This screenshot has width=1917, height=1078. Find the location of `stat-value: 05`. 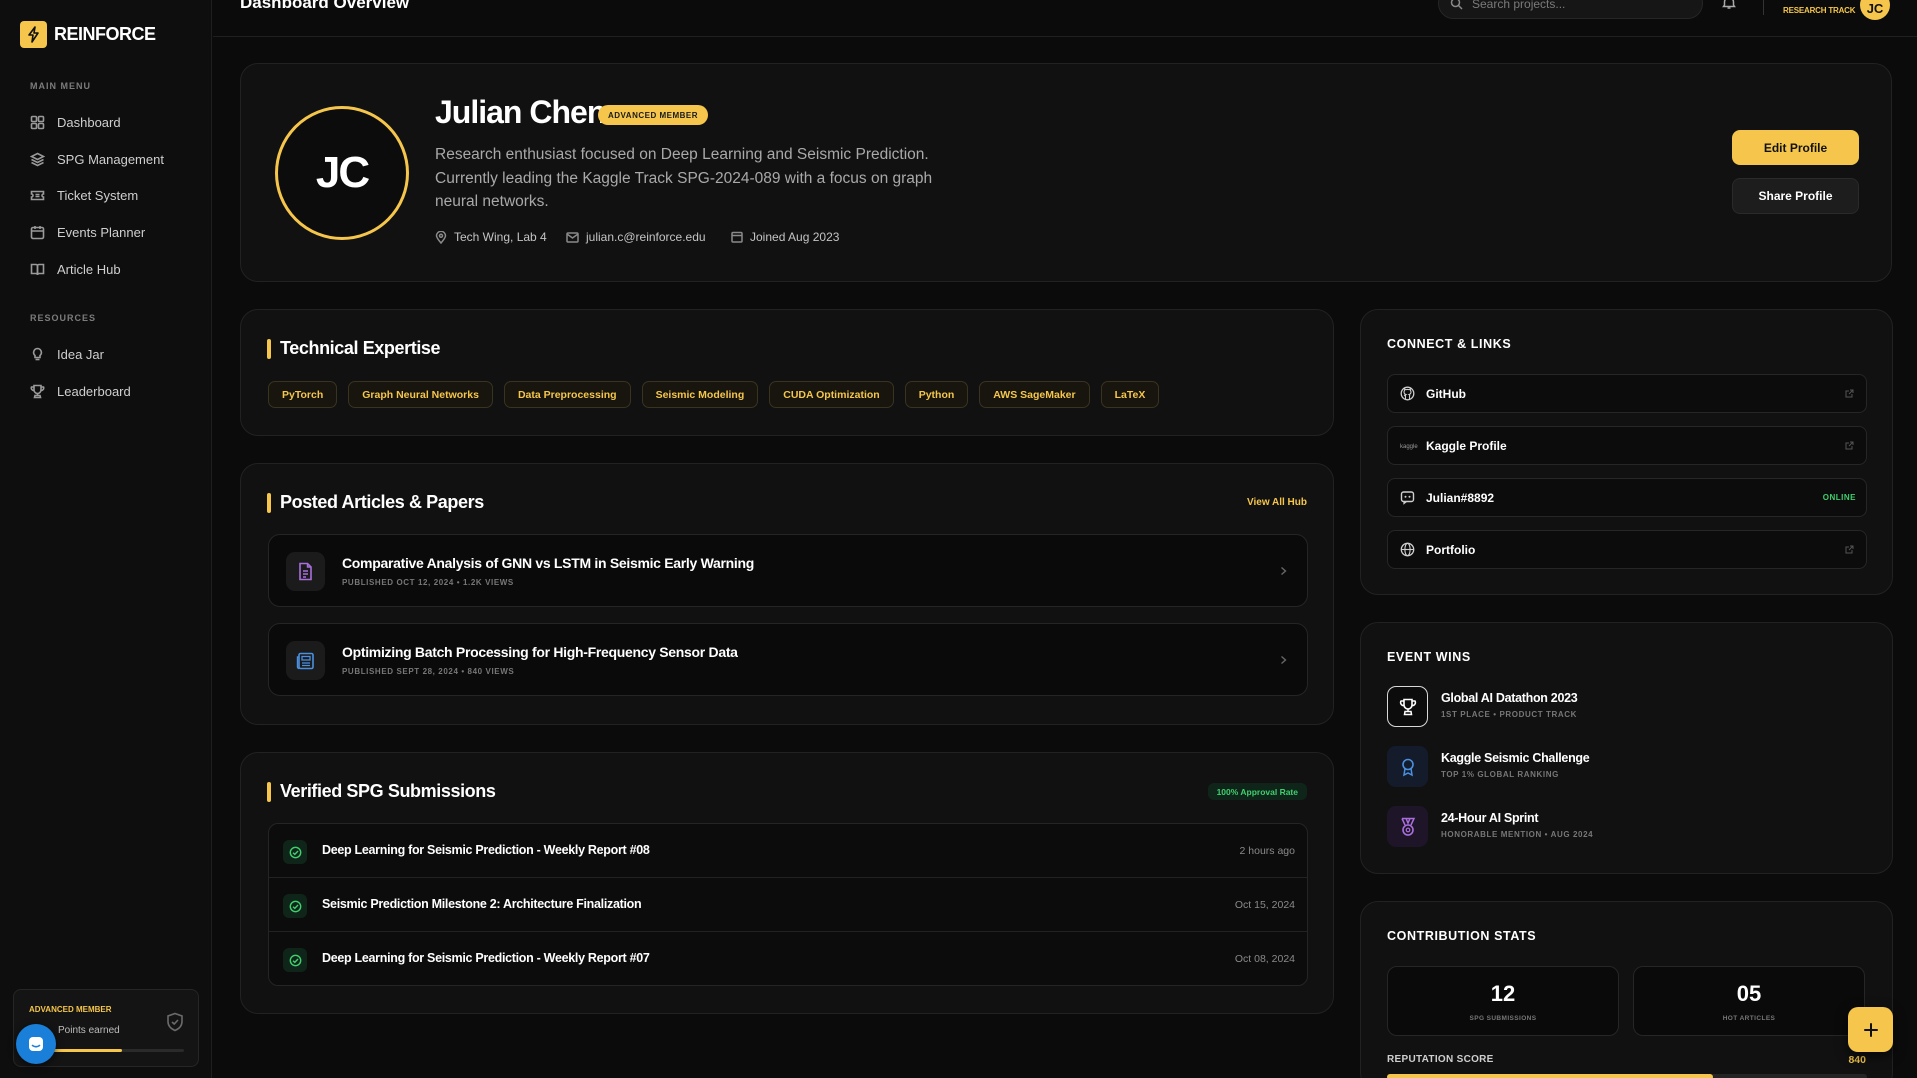

stat-value: 05 is located at coordinates (1749, 993).